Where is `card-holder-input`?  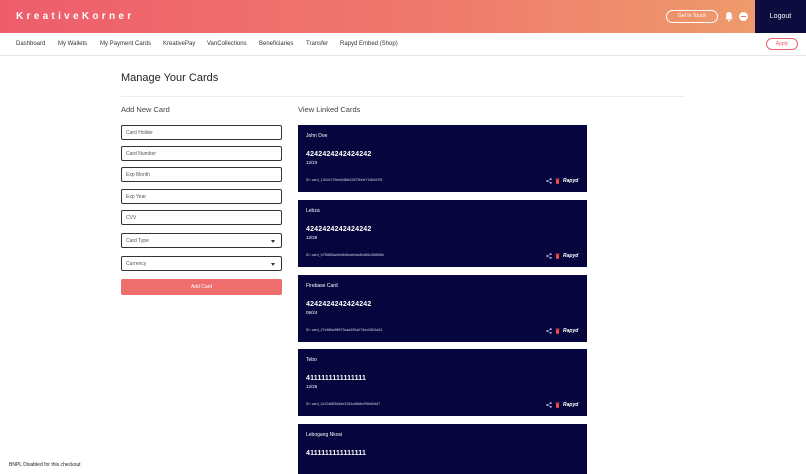
card-holder-input is located at coordinates (201, 132).